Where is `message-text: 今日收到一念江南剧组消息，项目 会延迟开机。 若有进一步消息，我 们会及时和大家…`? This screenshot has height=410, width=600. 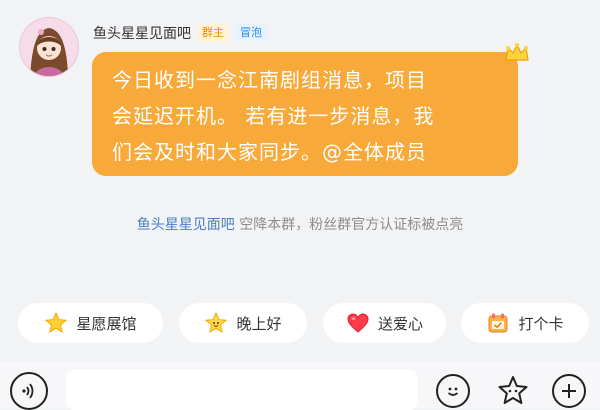
message-text: 今日收到一念江南剧组消息，项目 会延迟开机。 若有进一步消息，我 们会及时和大家… is located at coordinates (273, 116).